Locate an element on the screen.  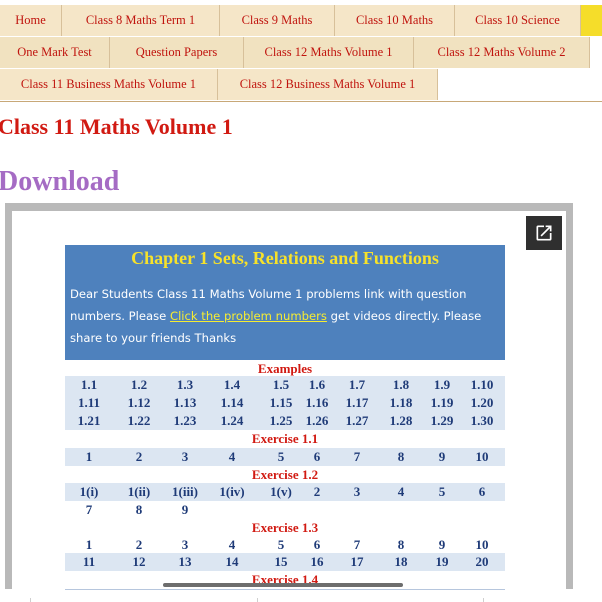
problem-number-link: 11 is located at coordinates (89, 562).